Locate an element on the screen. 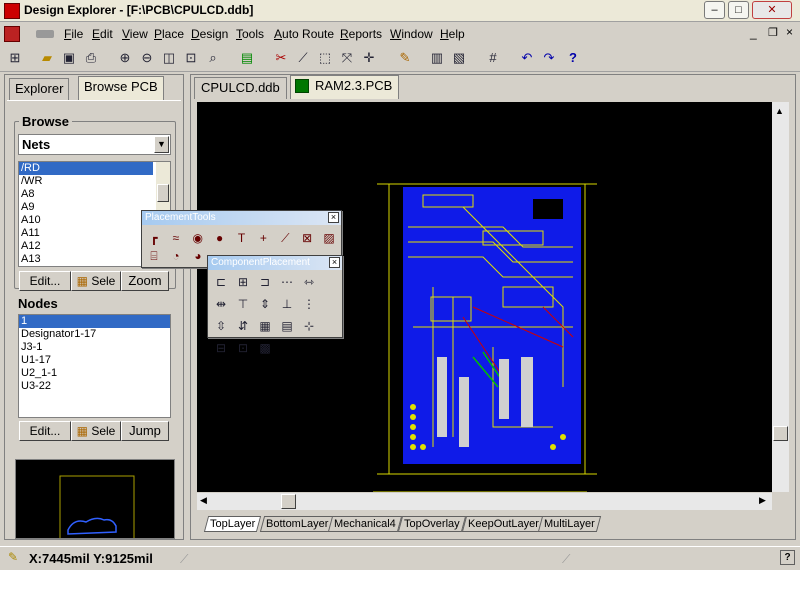  zoom-fit-icon: ◫ is located at coordinates (169, 58).